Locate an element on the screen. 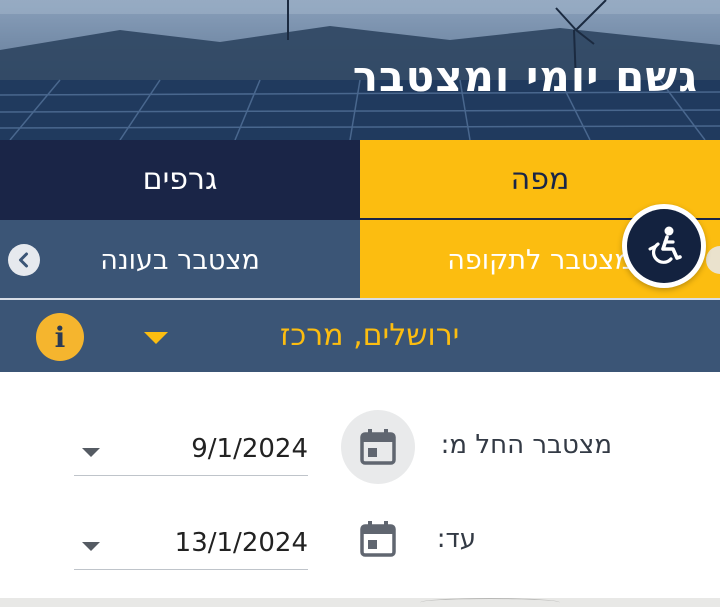 This screenshot has height=607, width=720. location-select: ירושלים, מרכז is located at coordinates (369, 335).